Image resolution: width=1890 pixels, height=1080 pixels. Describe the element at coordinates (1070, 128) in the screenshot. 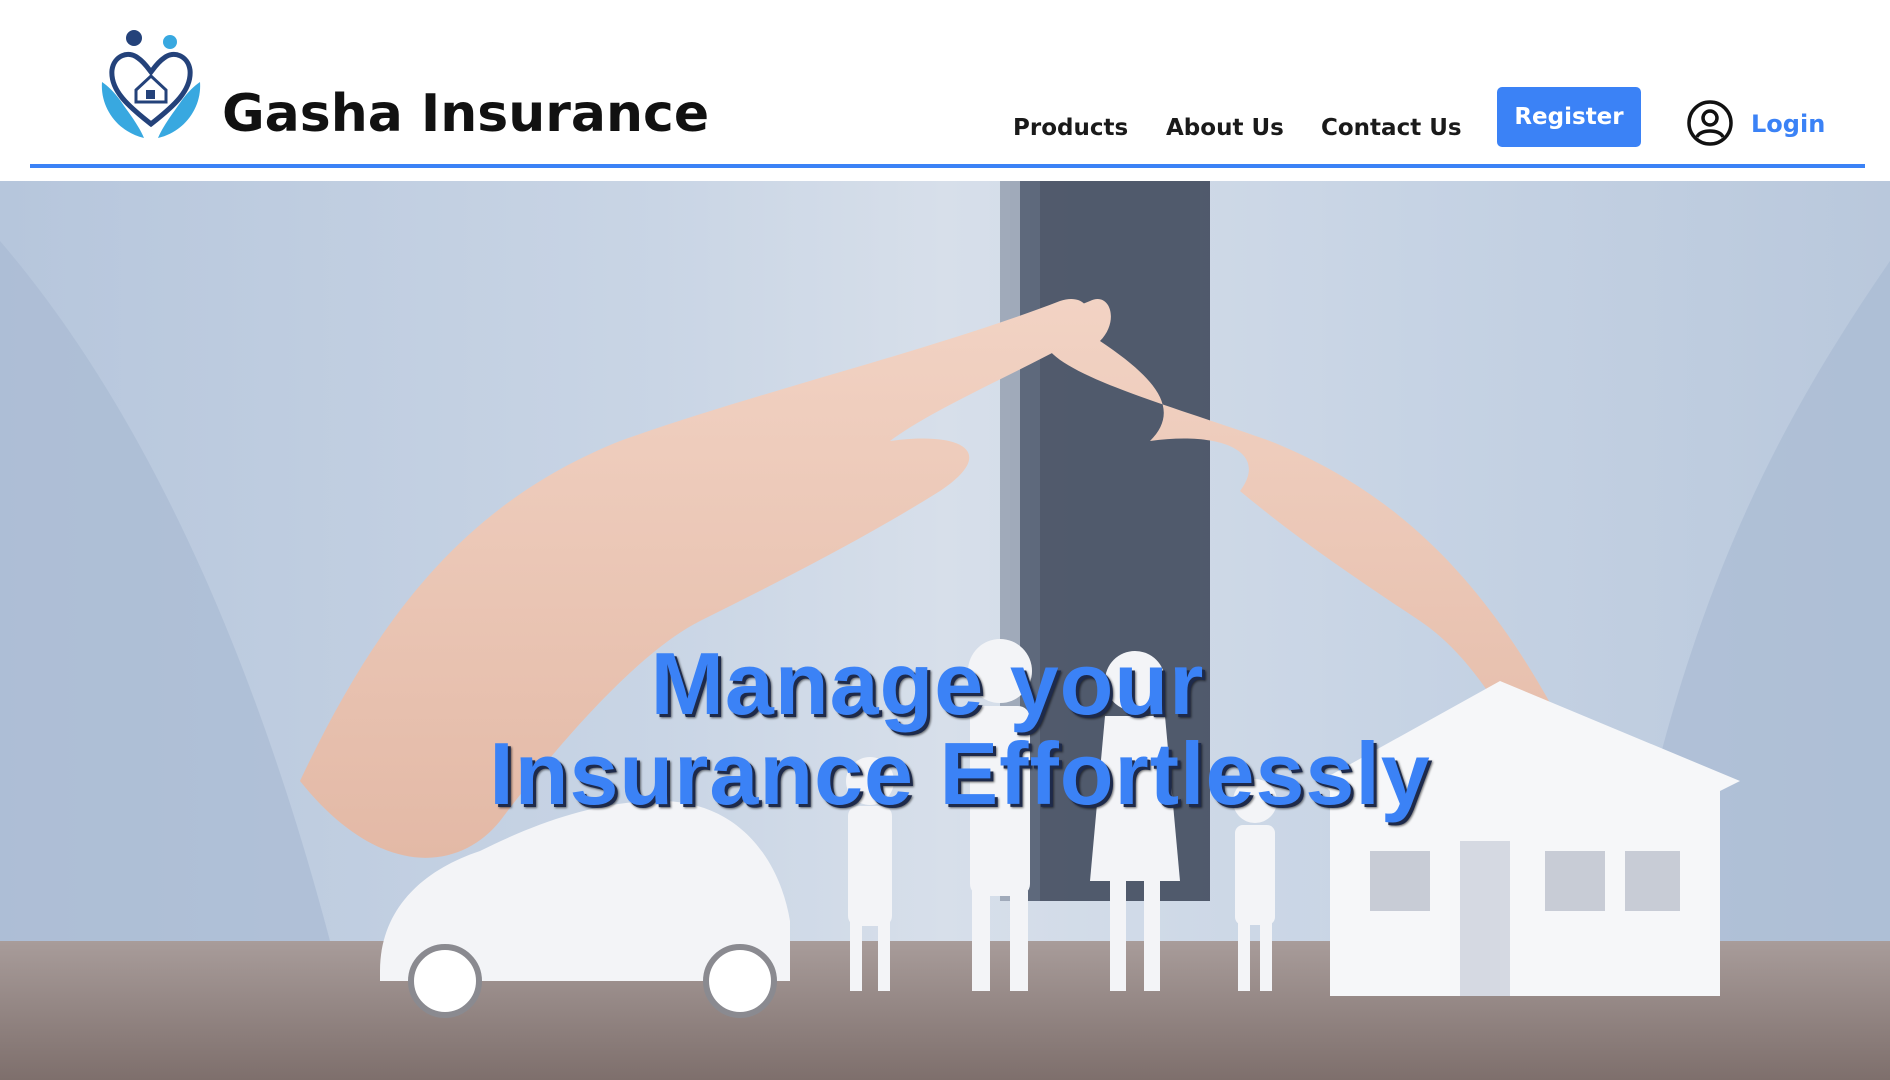

I see `nav-products-link: Products` at that location.